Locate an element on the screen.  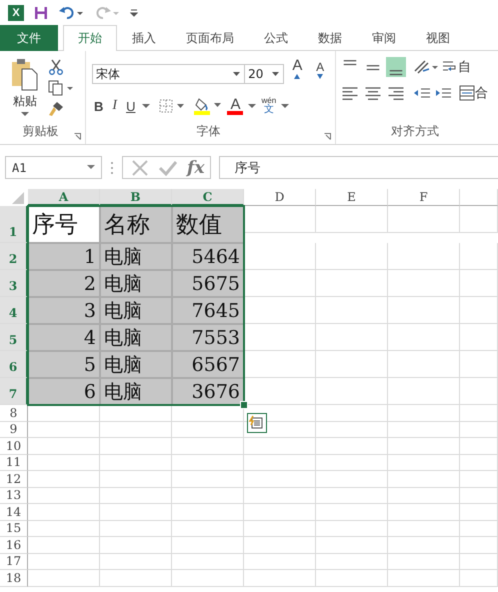
row-header: 1 is located at coordinates (14, 224).